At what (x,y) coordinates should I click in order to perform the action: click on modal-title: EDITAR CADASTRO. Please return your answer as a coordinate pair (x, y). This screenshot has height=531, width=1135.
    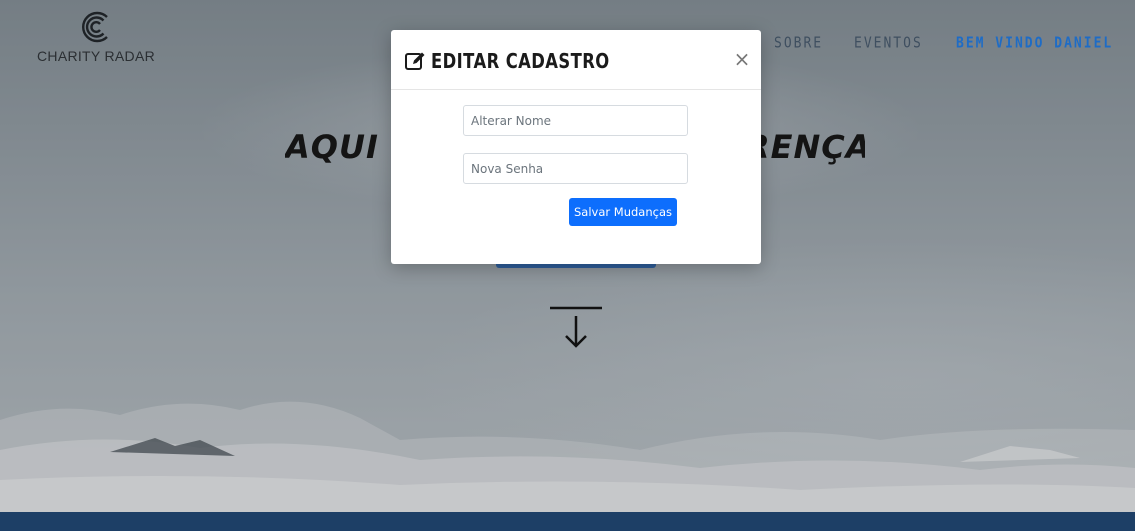
    Looking at the image, I should click on (520, 61).